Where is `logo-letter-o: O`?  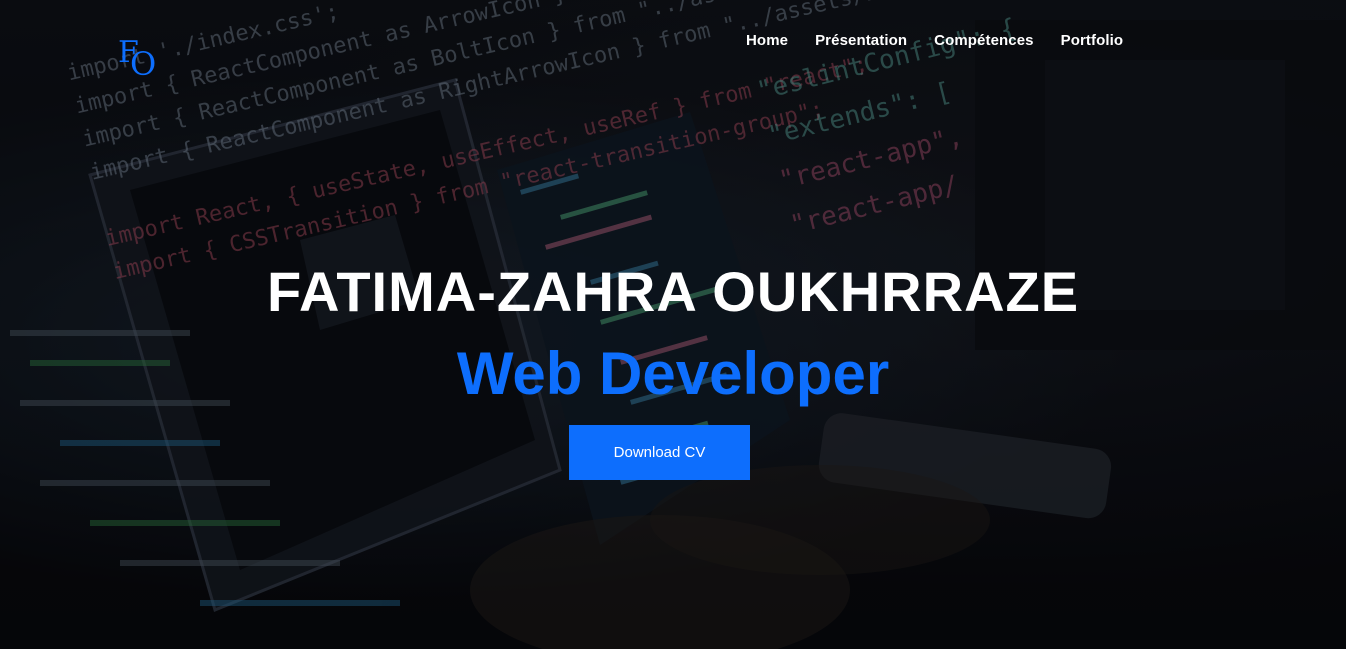
logo-letter-o: O is located at coordinates (143, 64).